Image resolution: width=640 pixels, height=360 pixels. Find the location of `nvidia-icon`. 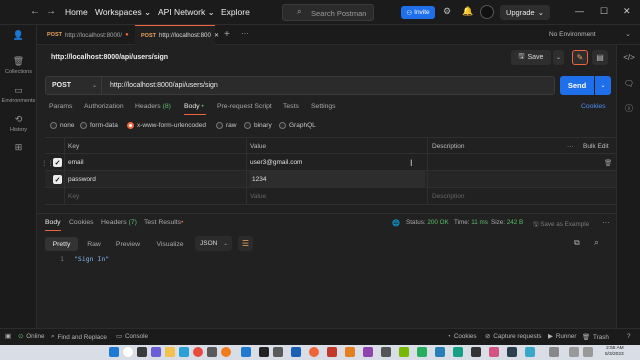

nvidia-icon is located at coordinates (404, 352).